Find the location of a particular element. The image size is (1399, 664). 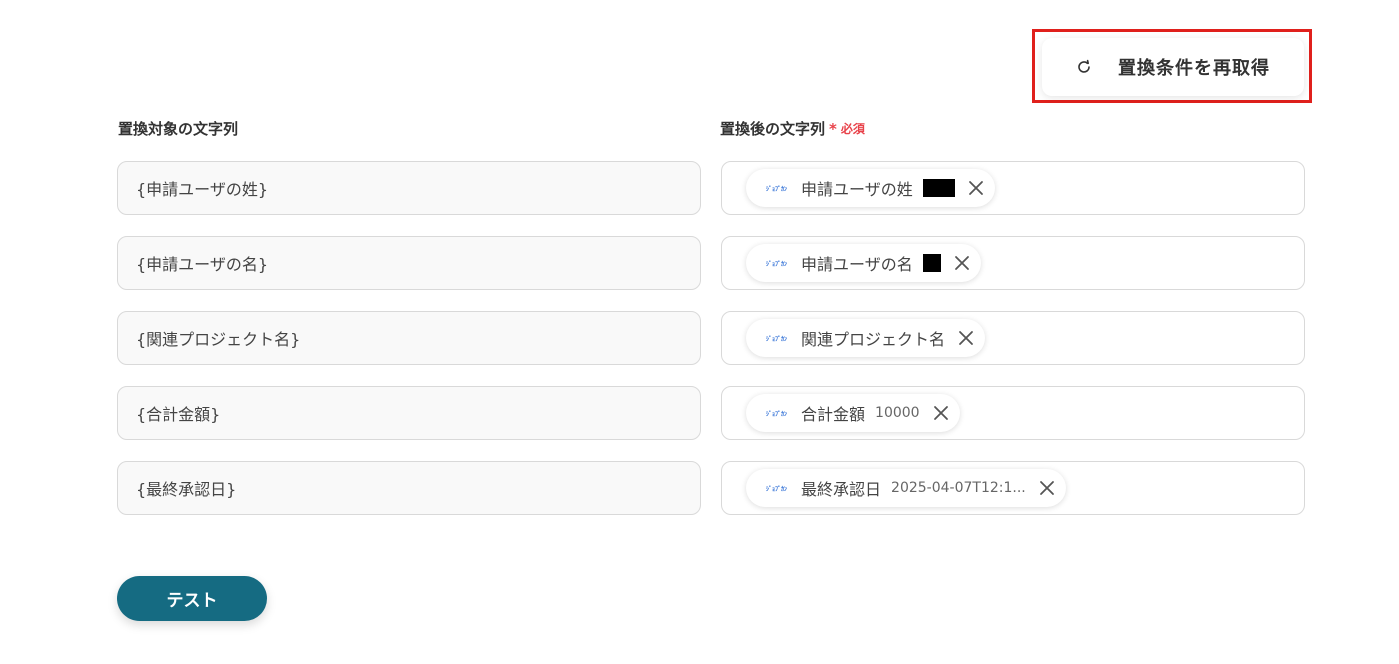

target-field-text: {関連プロジェクト名} is located at coordinates (218, 339).